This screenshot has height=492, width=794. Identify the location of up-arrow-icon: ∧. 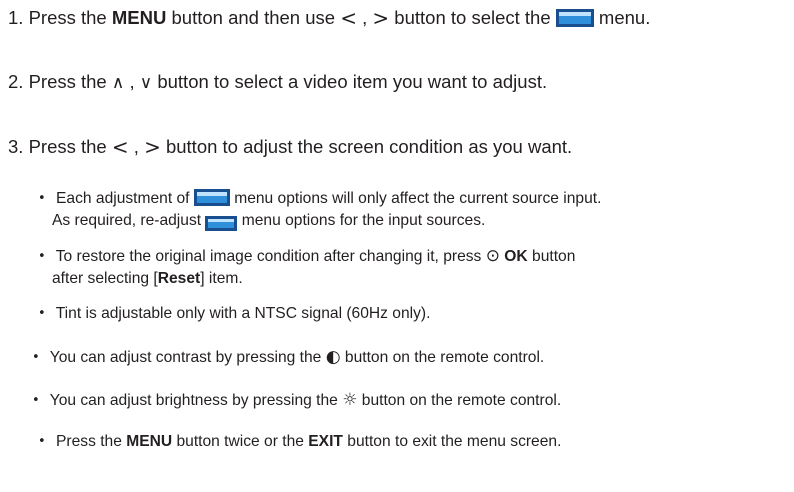
(118, 83).